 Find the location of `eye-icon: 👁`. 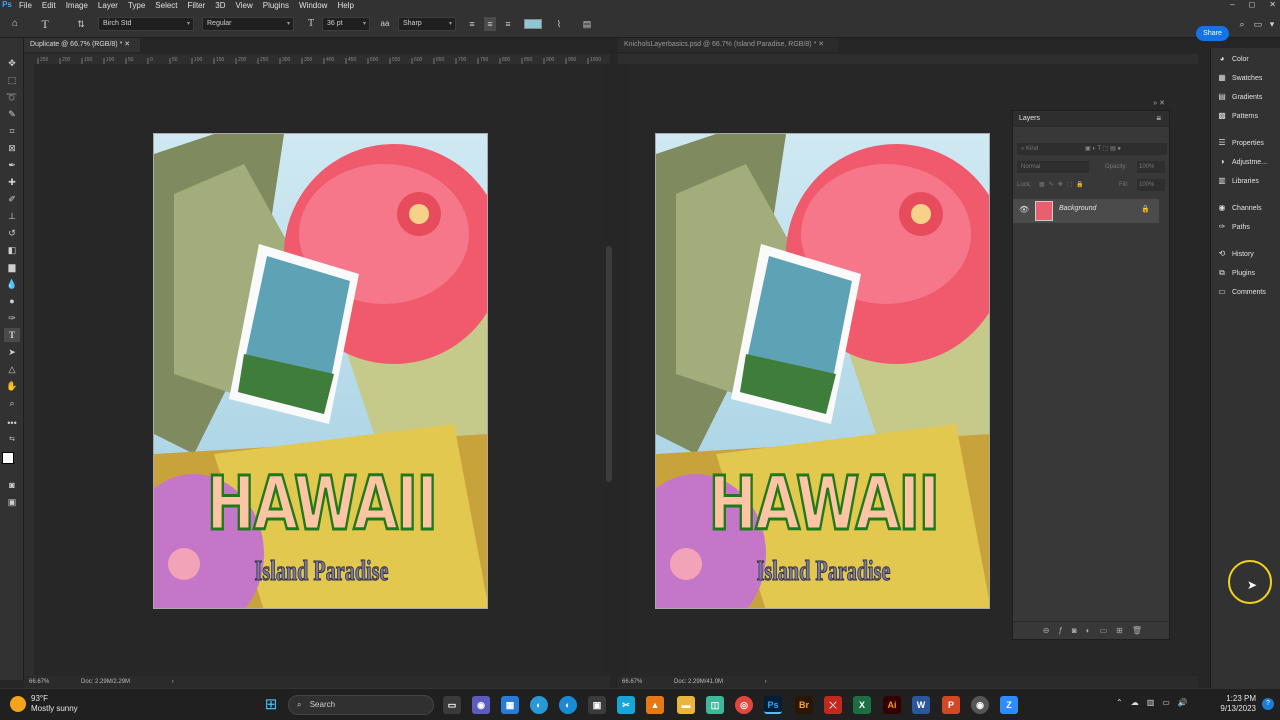

eye-icon: 👁 is located at coordinates (1024, 209).